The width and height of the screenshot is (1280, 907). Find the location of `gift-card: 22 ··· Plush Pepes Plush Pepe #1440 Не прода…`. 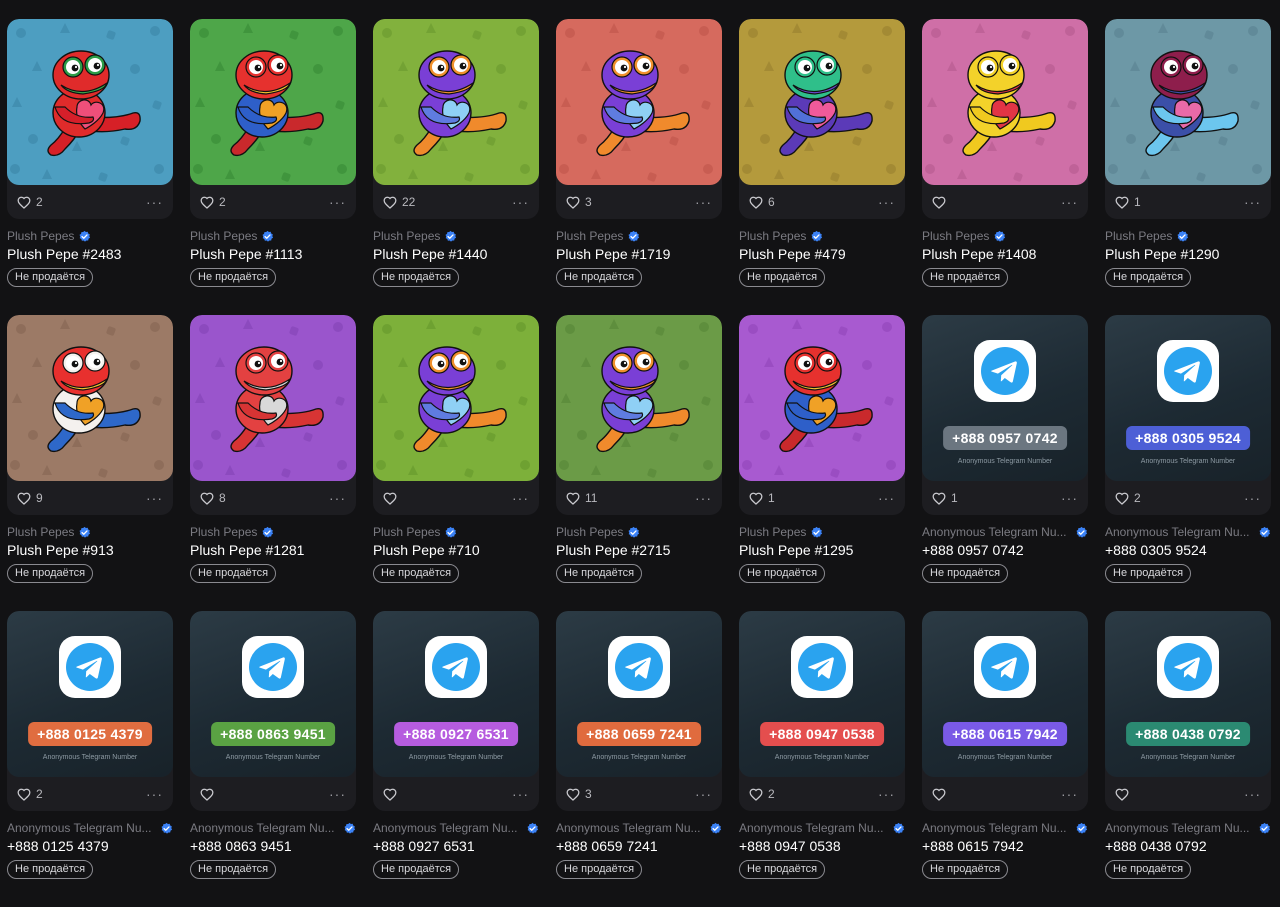

gift-card: 22 ··· Plush Pepes Plush Pepe #1440 Не прода… is located at coordinates (456, 159).